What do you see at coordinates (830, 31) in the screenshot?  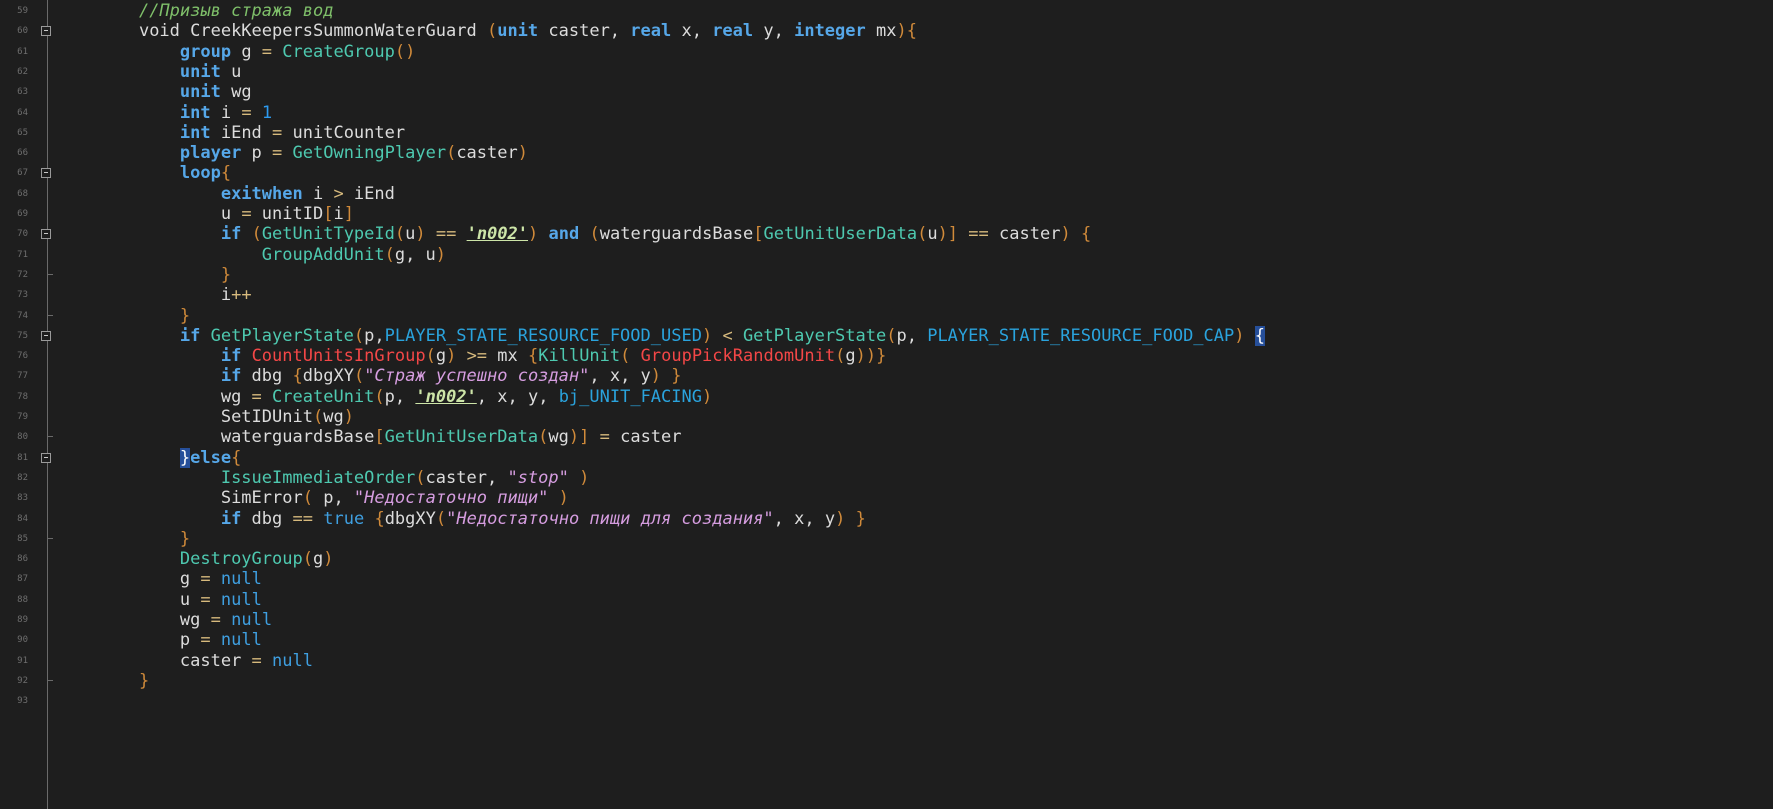 I see `code-token: integer` at bounding box center [830, 31].